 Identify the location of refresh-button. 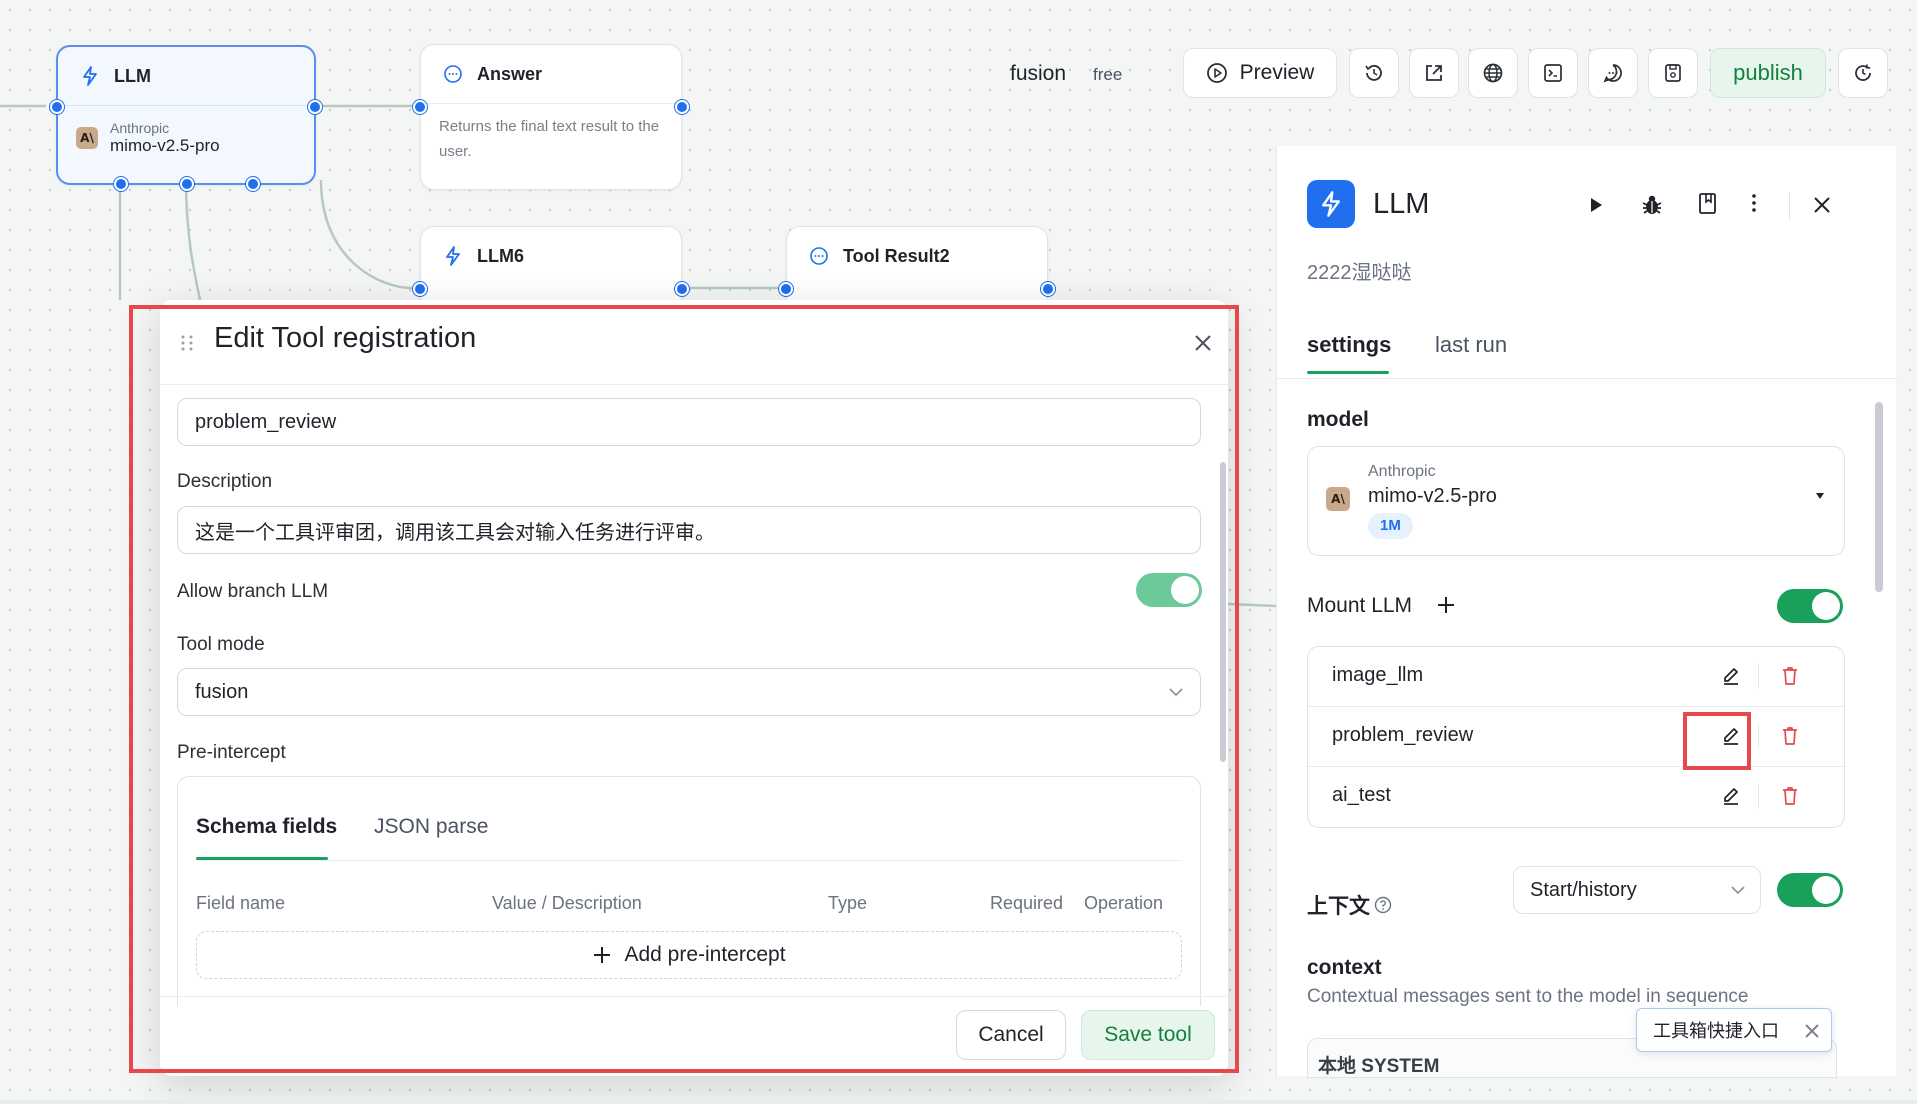
(1863, 73).